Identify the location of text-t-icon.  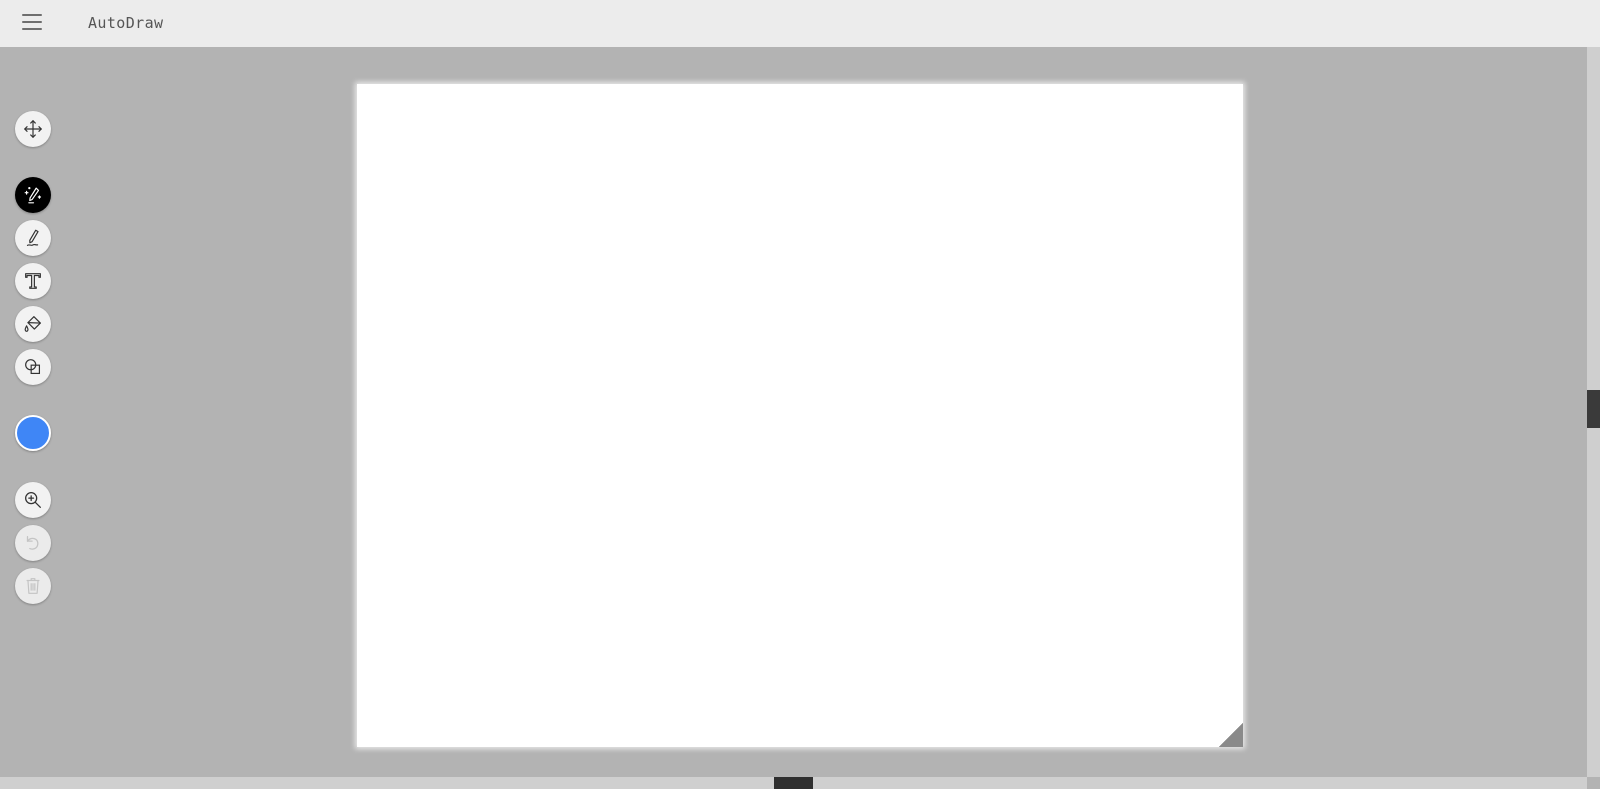
(33, 281).